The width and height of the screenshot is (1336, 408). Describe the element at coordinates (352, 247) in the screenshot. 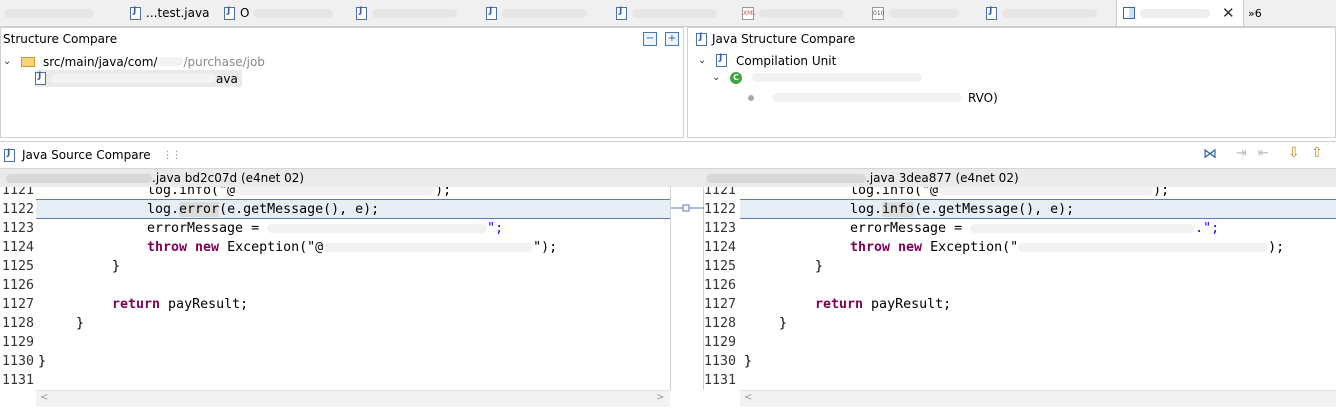

I see `code-line: throw new Exception("@ ");` at that location.